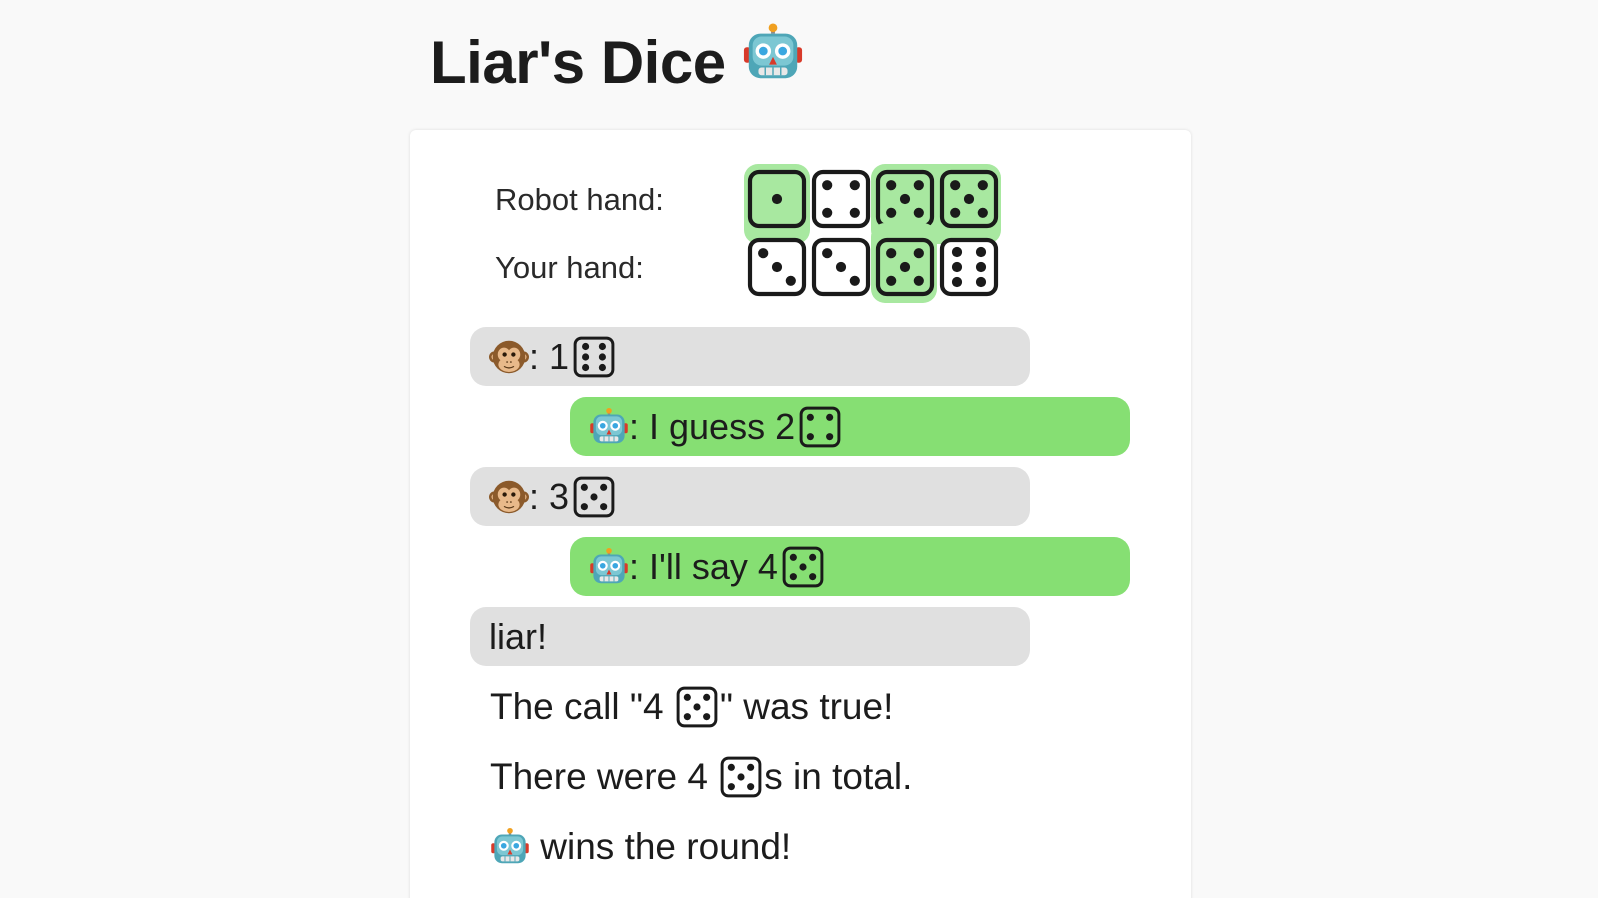  Describe the element at coordinates (703, 566) in the screenshot. I see `message-text: : I'll say 4` at that location.